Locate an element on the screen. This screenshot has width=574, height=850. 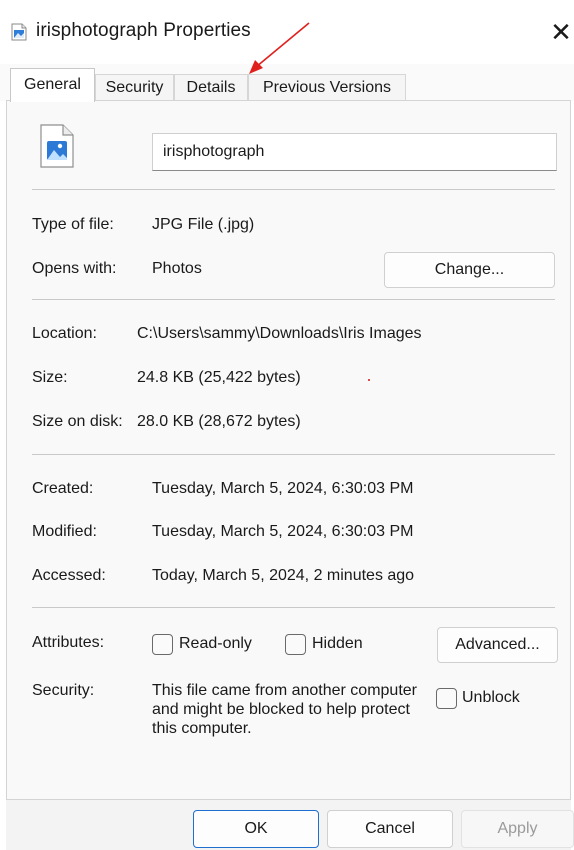
accessed-label: Accessed: is located at coordinates (69, 575).